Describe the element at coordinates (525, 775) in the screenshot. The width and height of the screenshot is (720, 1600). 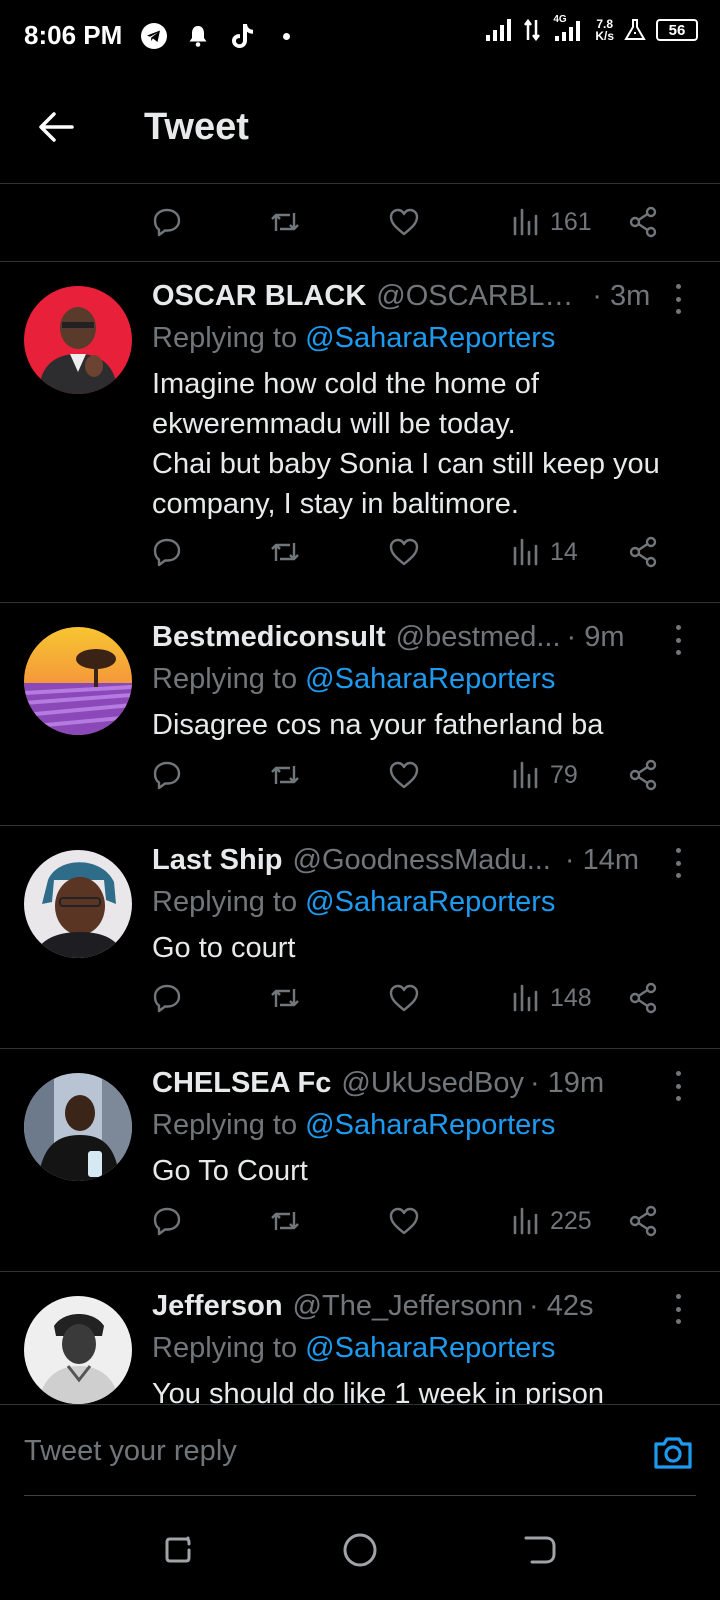
I see `bar-chart-icon` at that location.